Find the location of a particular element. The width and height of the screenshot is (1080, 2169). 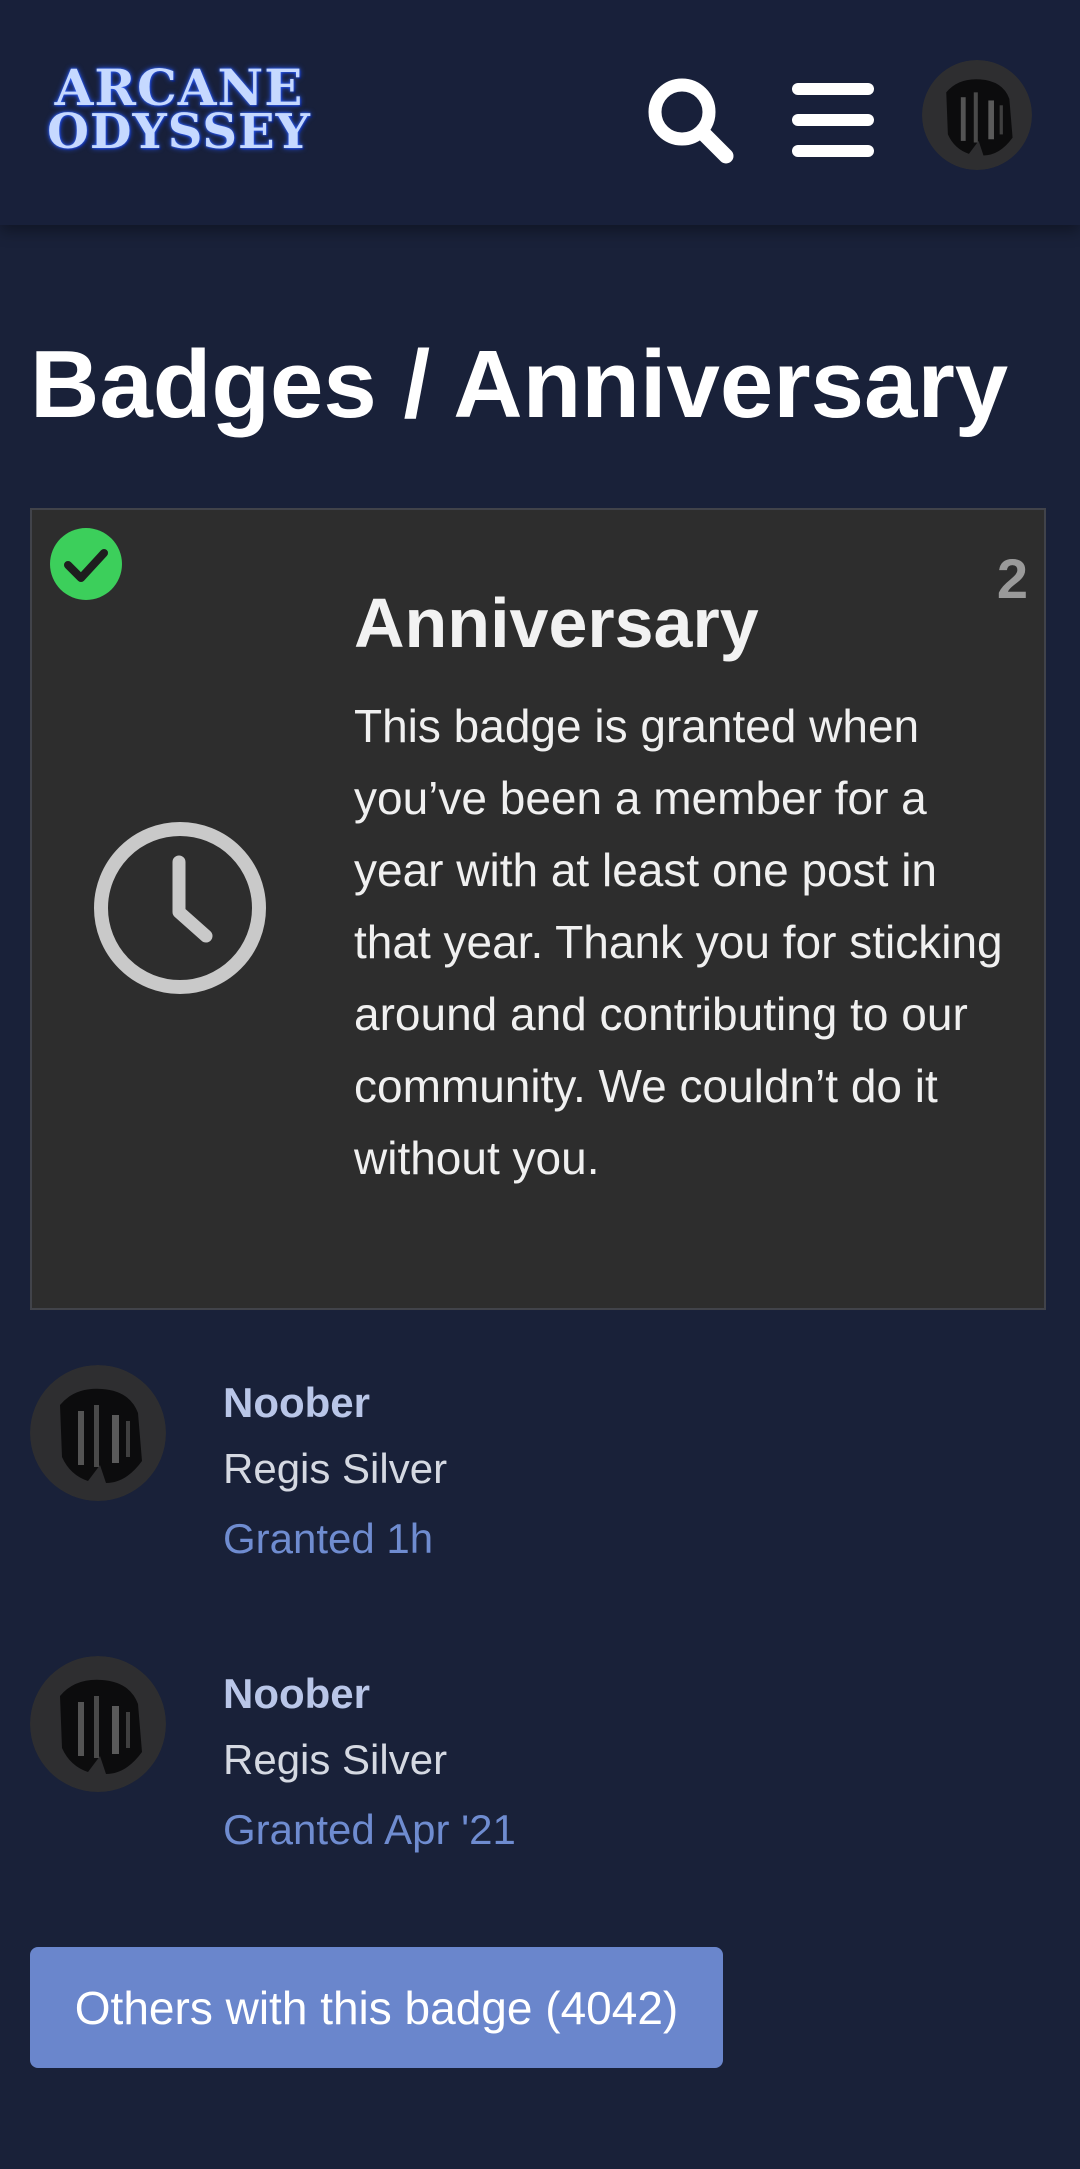

badge-grant-count: 2 is located at coordinates (1012, 578).